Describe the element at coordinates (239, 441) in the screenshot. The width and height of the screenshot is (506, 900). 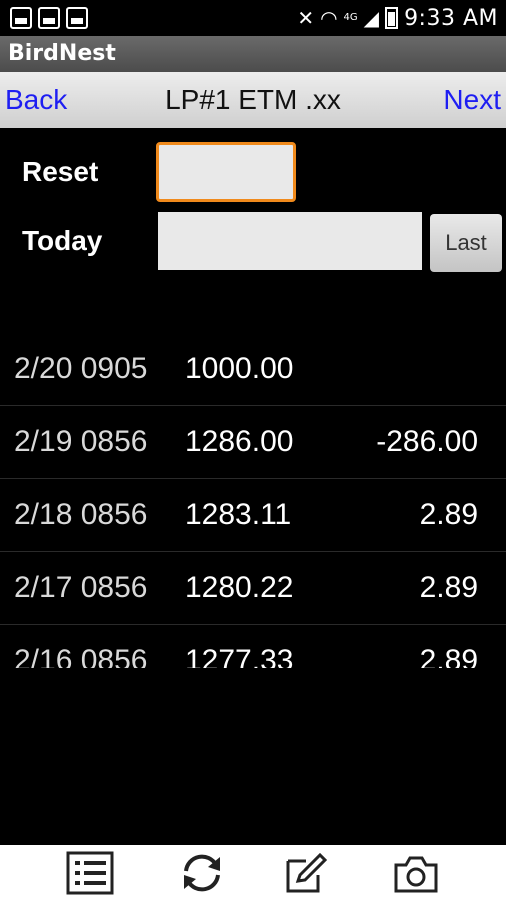
I see `row-value: 1286.00` at that location.